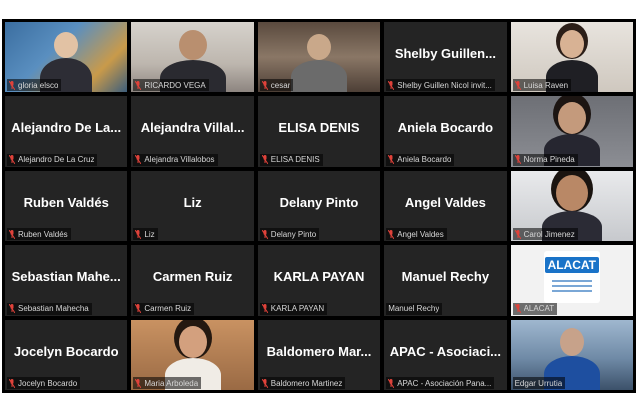 This screenshot has height=394, width=639. I want to click on participant-label: Aniela Bocardo, so click(420, 159).